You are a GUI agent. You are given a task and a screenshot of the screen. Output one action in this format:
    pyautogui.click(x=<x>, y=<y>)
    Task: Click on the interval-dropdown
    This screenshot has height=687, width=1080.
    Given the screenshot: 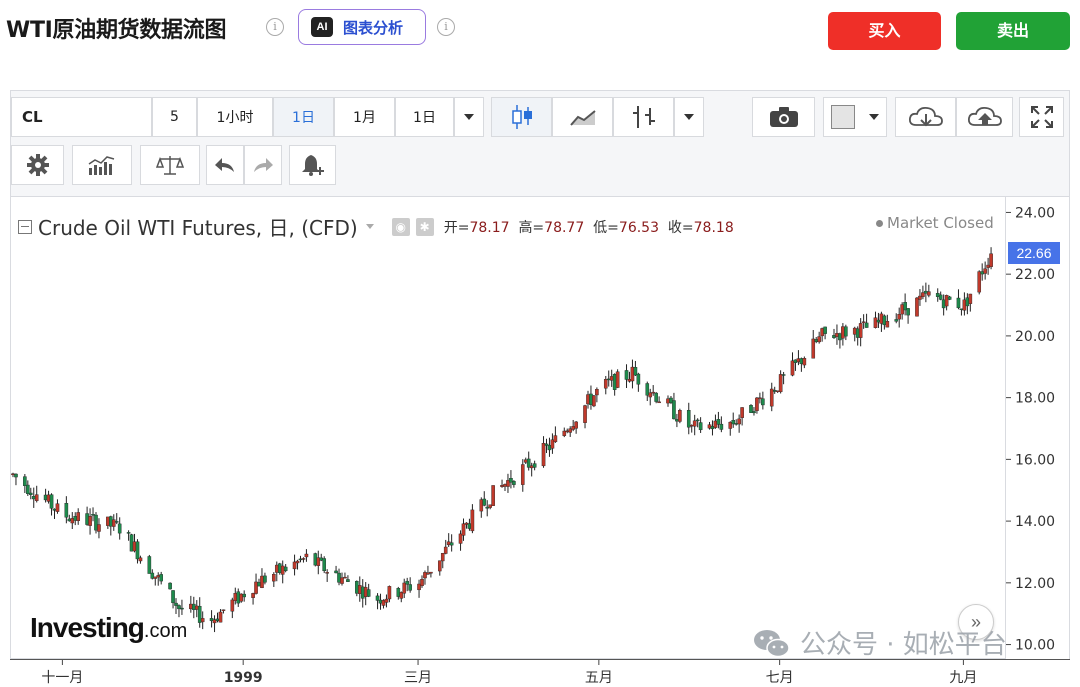 What is the action you would take?
    pyautogui.click(x=469, y=117)
    